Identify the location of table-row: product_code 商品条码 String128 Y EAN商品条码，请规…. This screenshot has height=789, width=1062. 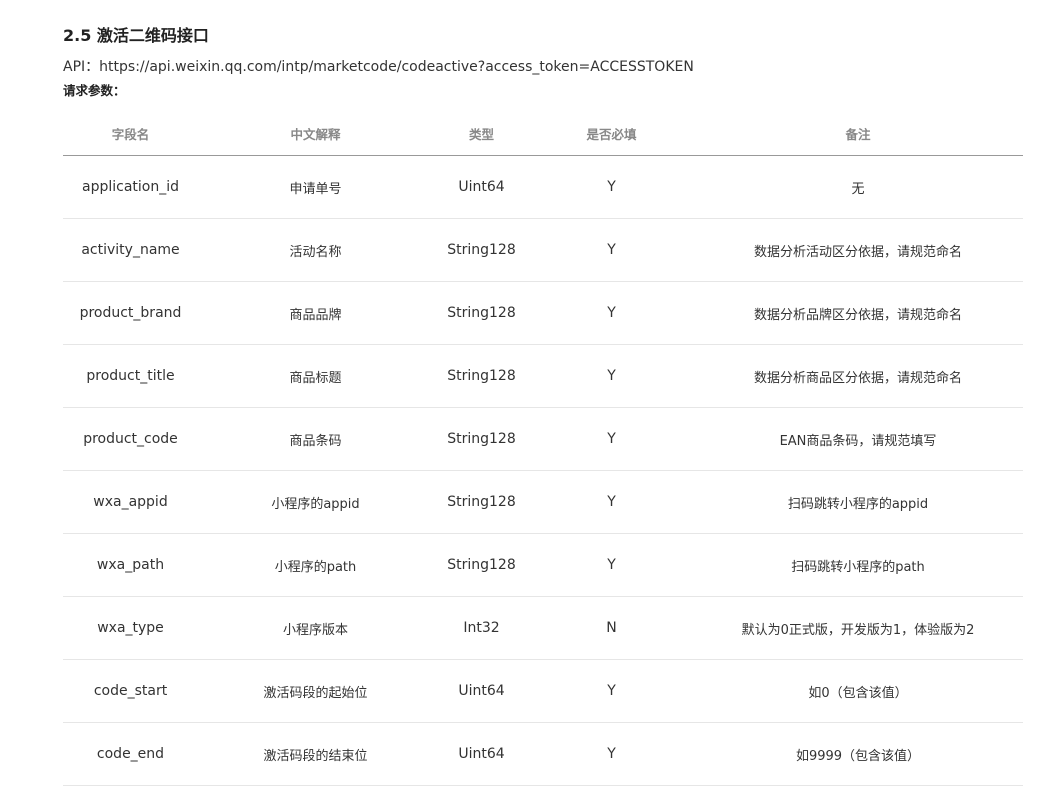
(543, 439).